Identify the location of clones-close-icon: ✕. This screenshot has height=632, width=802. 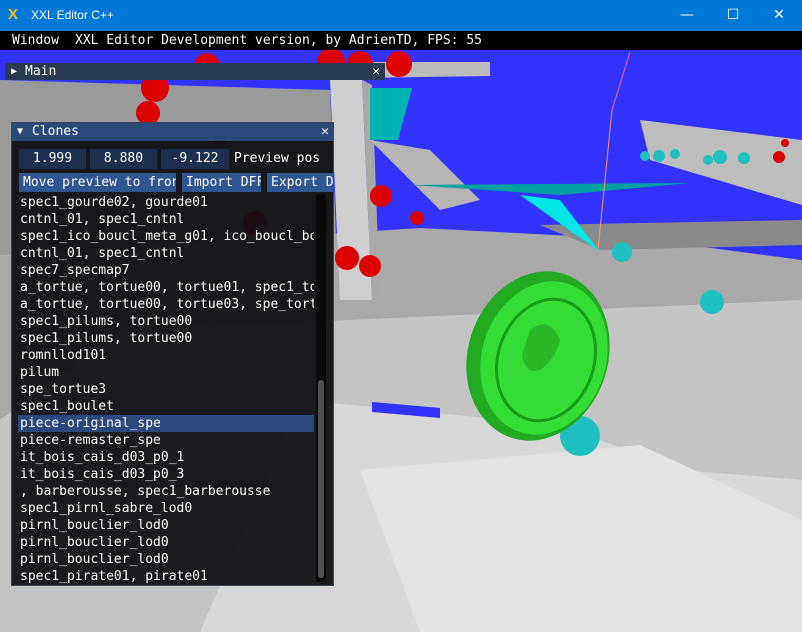
(325, 132).